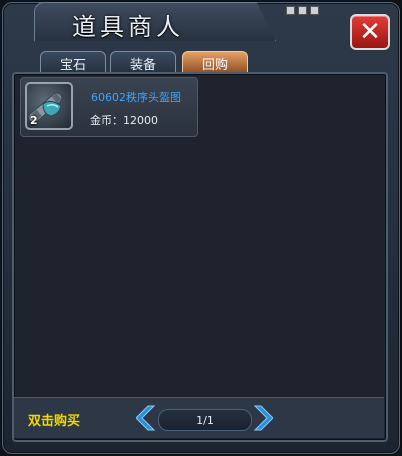 This screenshot has height=456, width=402. I want to click on tab-label: 回购, so click(214, 65).